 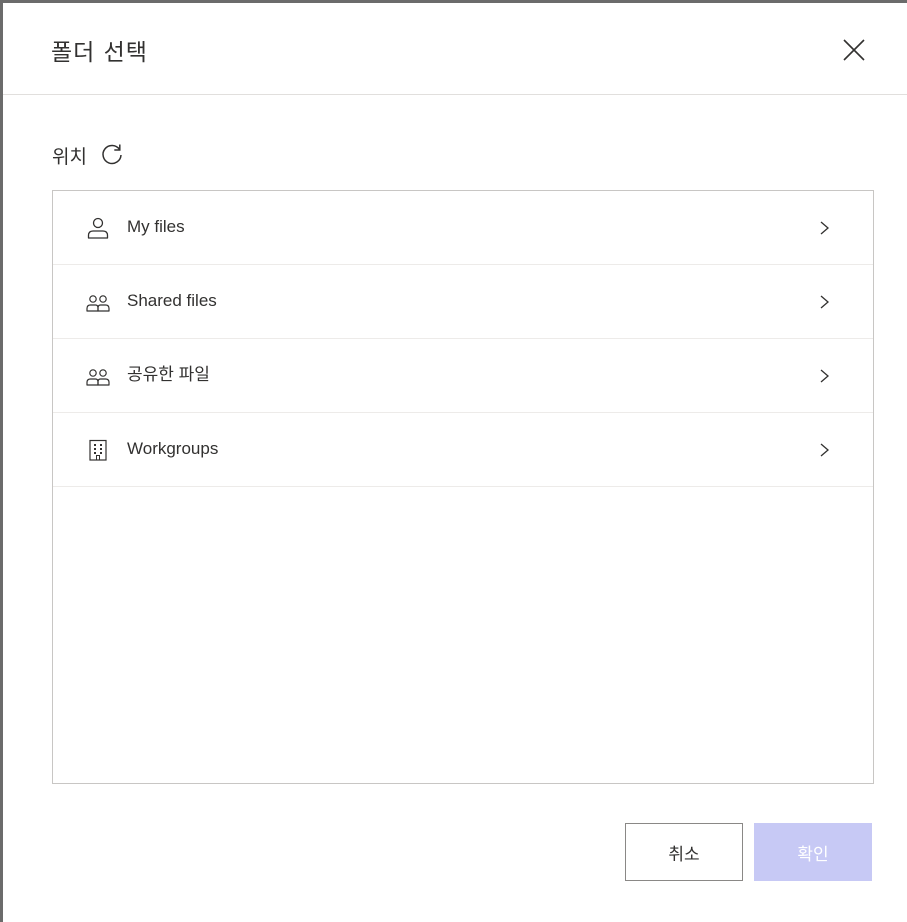 I want to click on cancel-button: 취소, so click(x=684, y=852).